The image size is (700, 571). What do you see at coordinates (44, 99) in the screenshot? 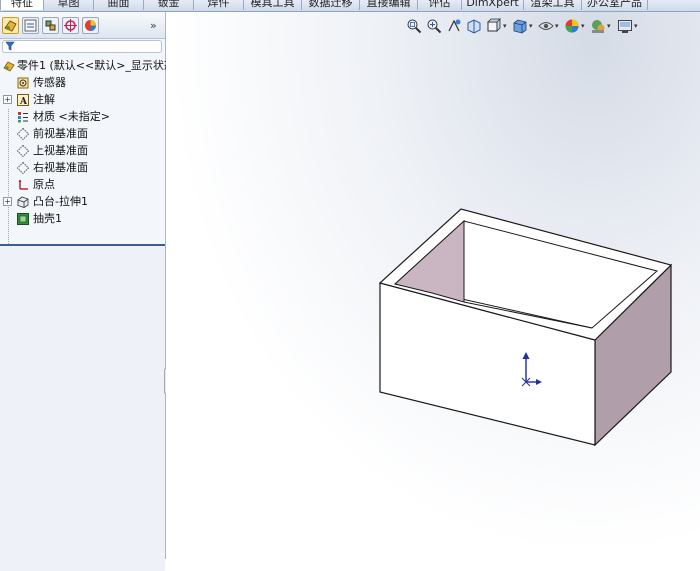
I see `tree-item-label: 注解` at bounding box center [44, 99].